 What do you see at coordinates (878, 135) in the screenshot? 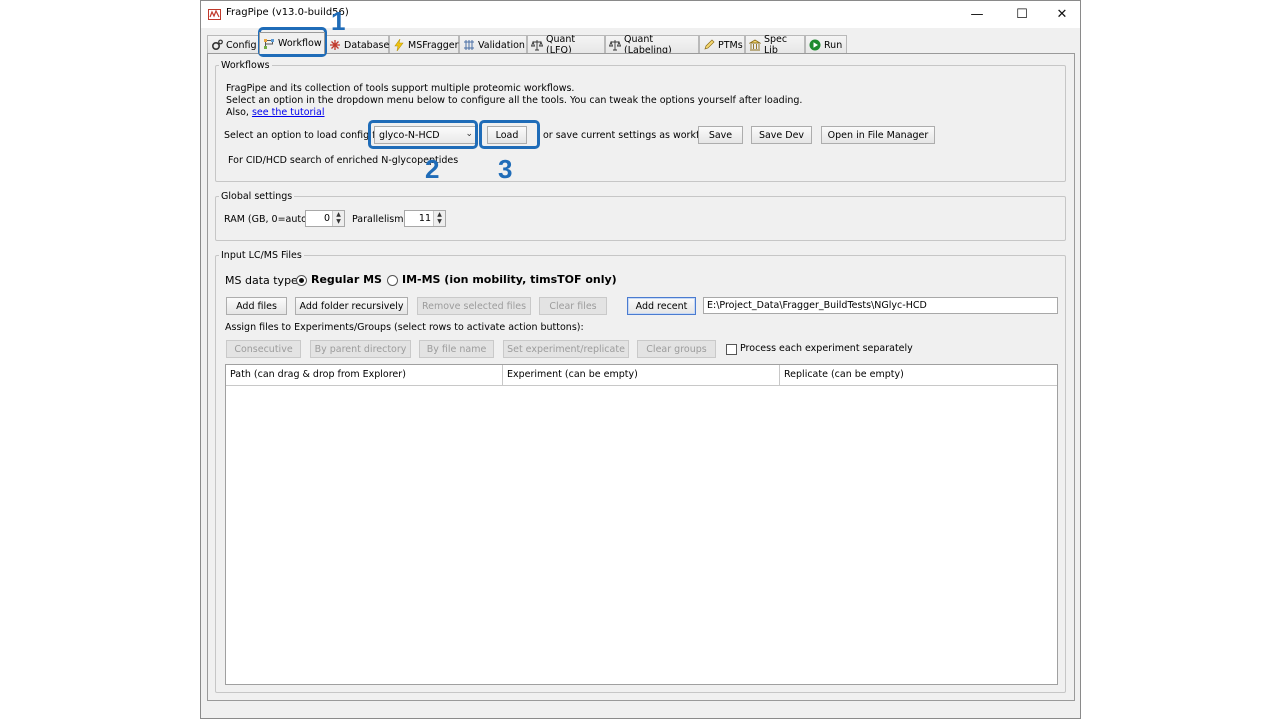
I see `open-in-file-manager-button: Open in File Manager` at bounding box center [878, 135].